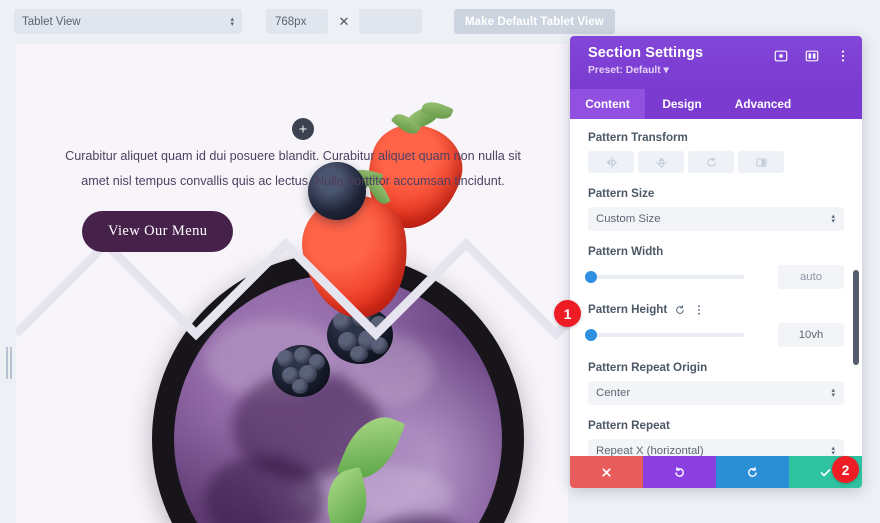  I want to click on pattern-width-control: auto, so click(714, 277).